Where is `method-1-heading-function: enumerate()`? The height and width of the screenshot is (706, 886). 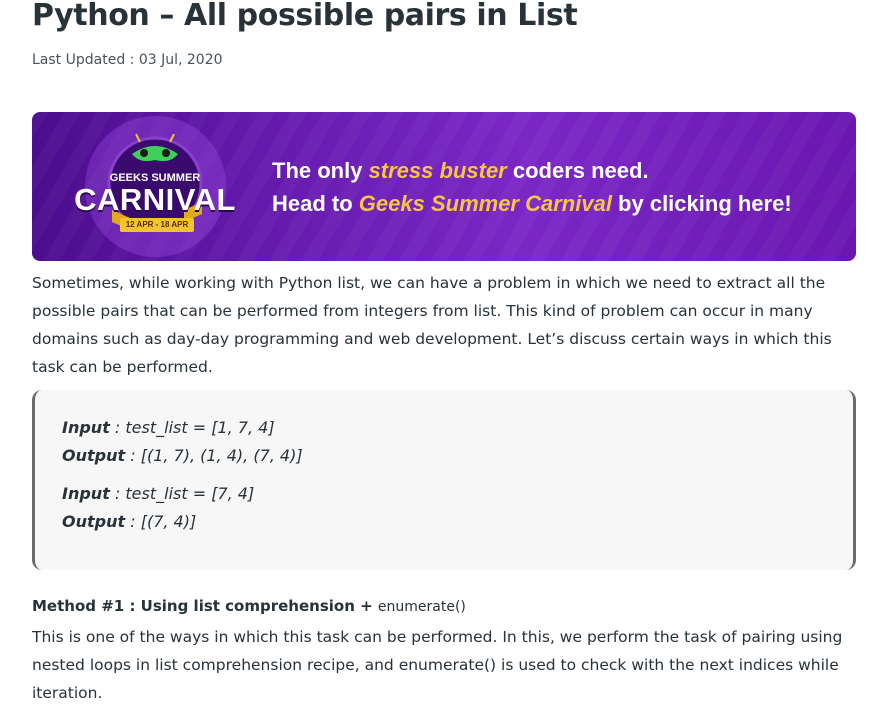
method-1-heading-function: enumerate() is located at coordinates (421, 607).